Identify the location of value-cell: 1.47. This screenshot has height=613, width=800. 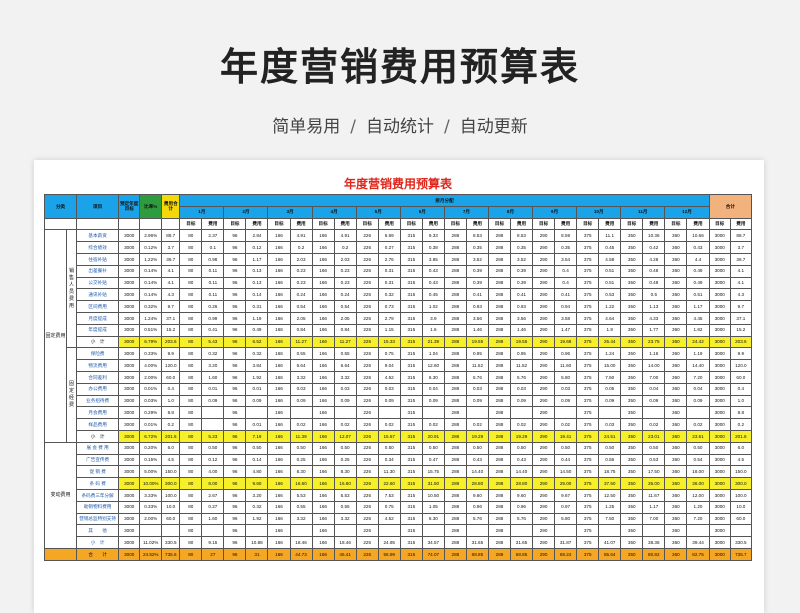
(566, 330).